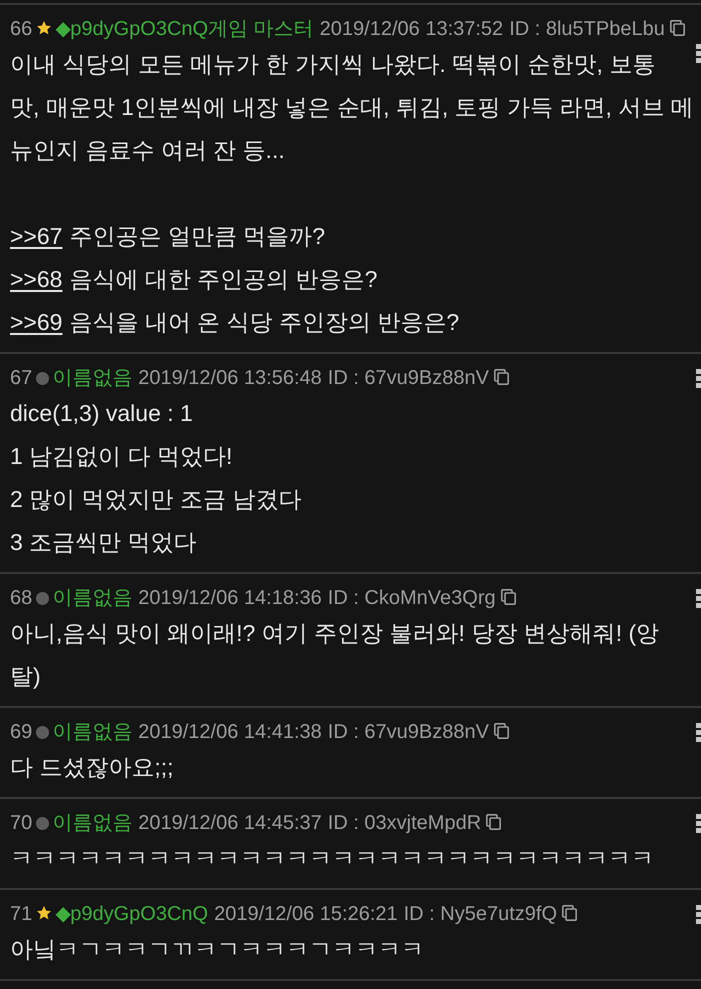  What do you see at coordinates (405, 823) in the screenshot?
I see `poster-id: ID : 03xvjteMpdR` at bounding box center [405, 823].